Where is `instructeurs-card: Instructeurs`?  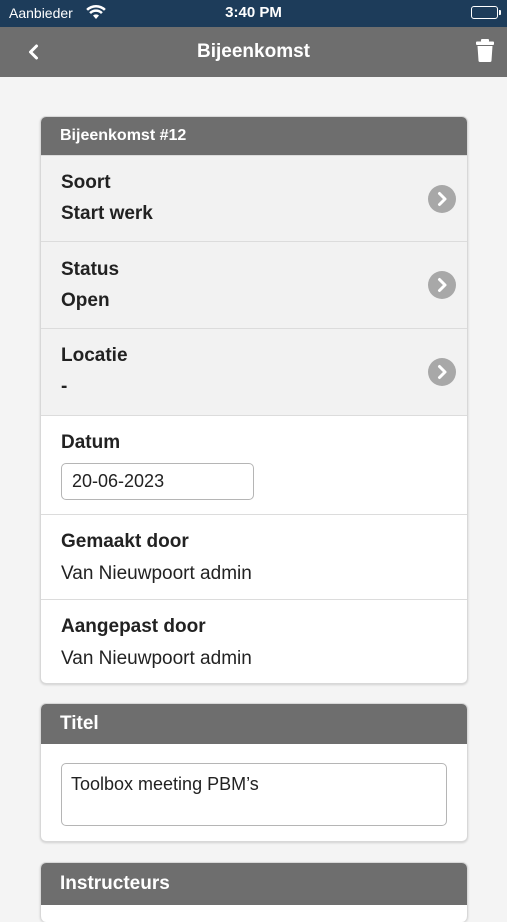 instructeurs-card: Instructeurs is located at coordinates (254, 892).